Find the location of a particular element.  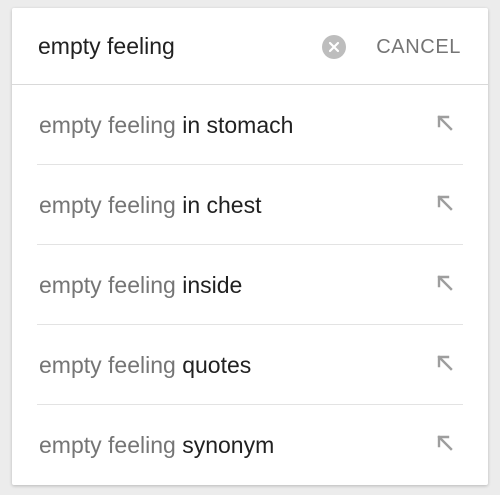

suggestion-item: empty feeling in stomach is located at coordinates (250, 125).